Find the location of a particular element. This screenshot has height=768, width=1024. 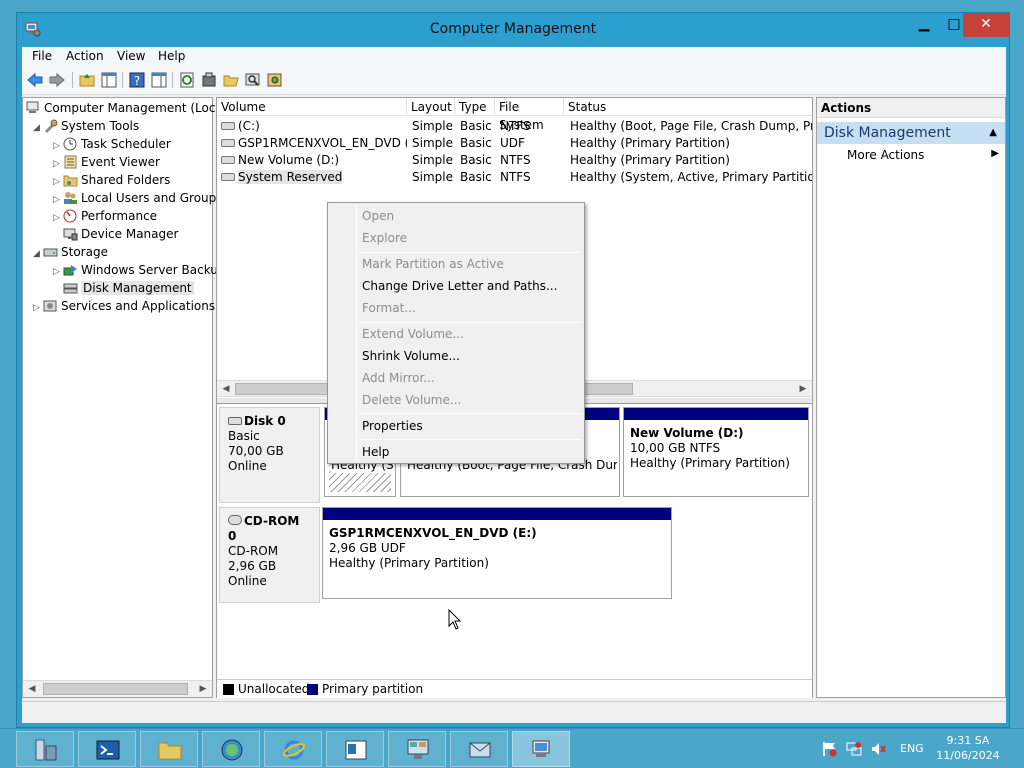

tree-windows-server-backup: ▷ Windows Server Backup is located at coordinates (139, 270).